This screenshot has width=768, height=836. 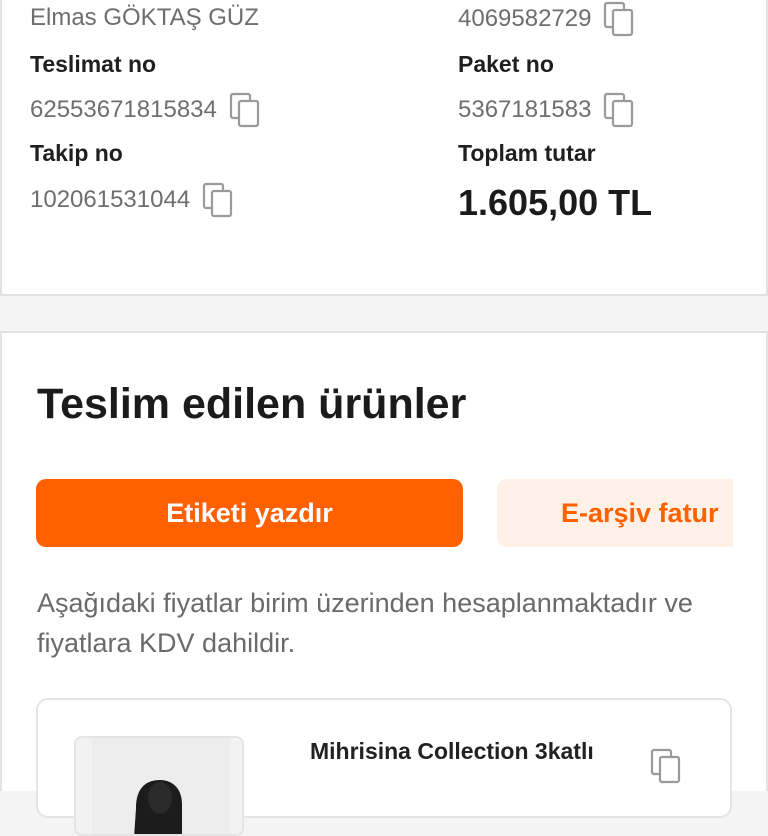 I want to click on tracking-no-row: 102061531044, so click(x=132, y=200).